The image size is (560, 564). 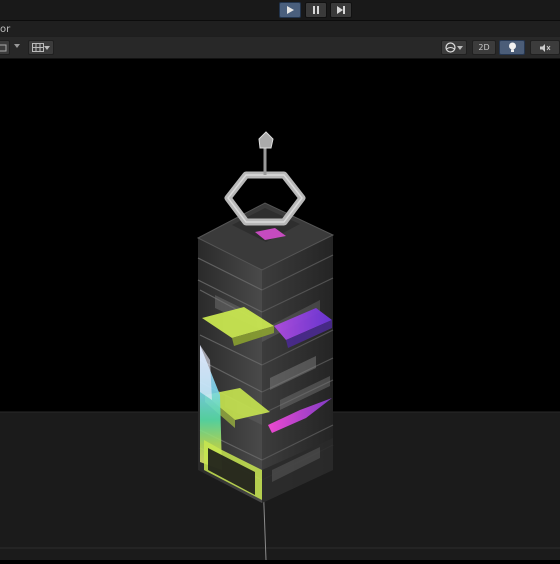 I want to click on gizmo-dropdown, so click(x=41, y=47).